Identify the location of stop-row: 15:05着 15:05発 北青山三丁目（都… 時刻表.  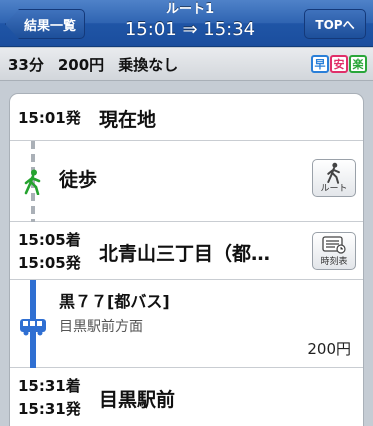
(186, 251).